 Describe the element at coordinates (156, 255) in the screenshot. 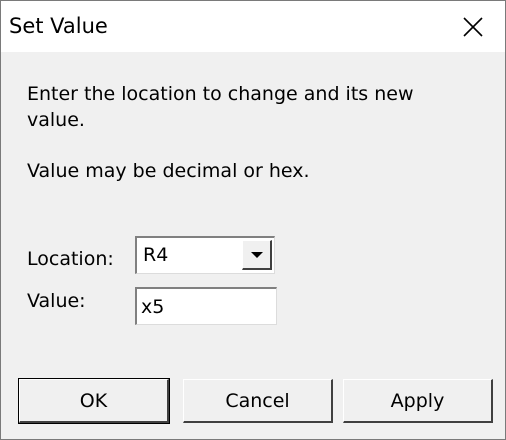

I see `location-selected-value: R4` at that location.